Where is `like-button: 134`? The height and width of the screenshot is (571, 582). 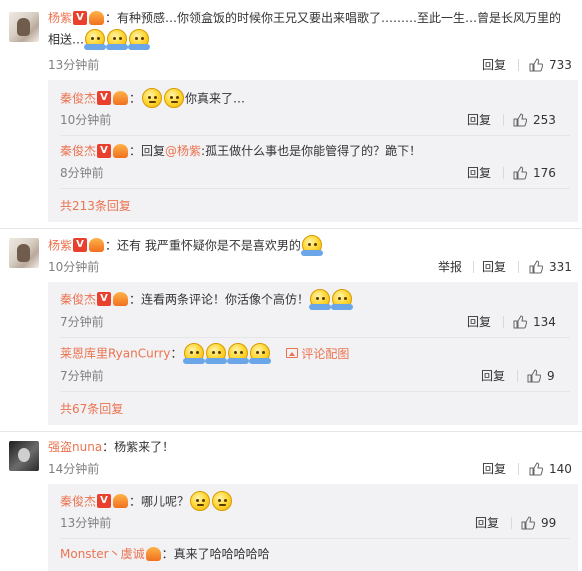 like-button: 134 is located at coordinates (534, 322).